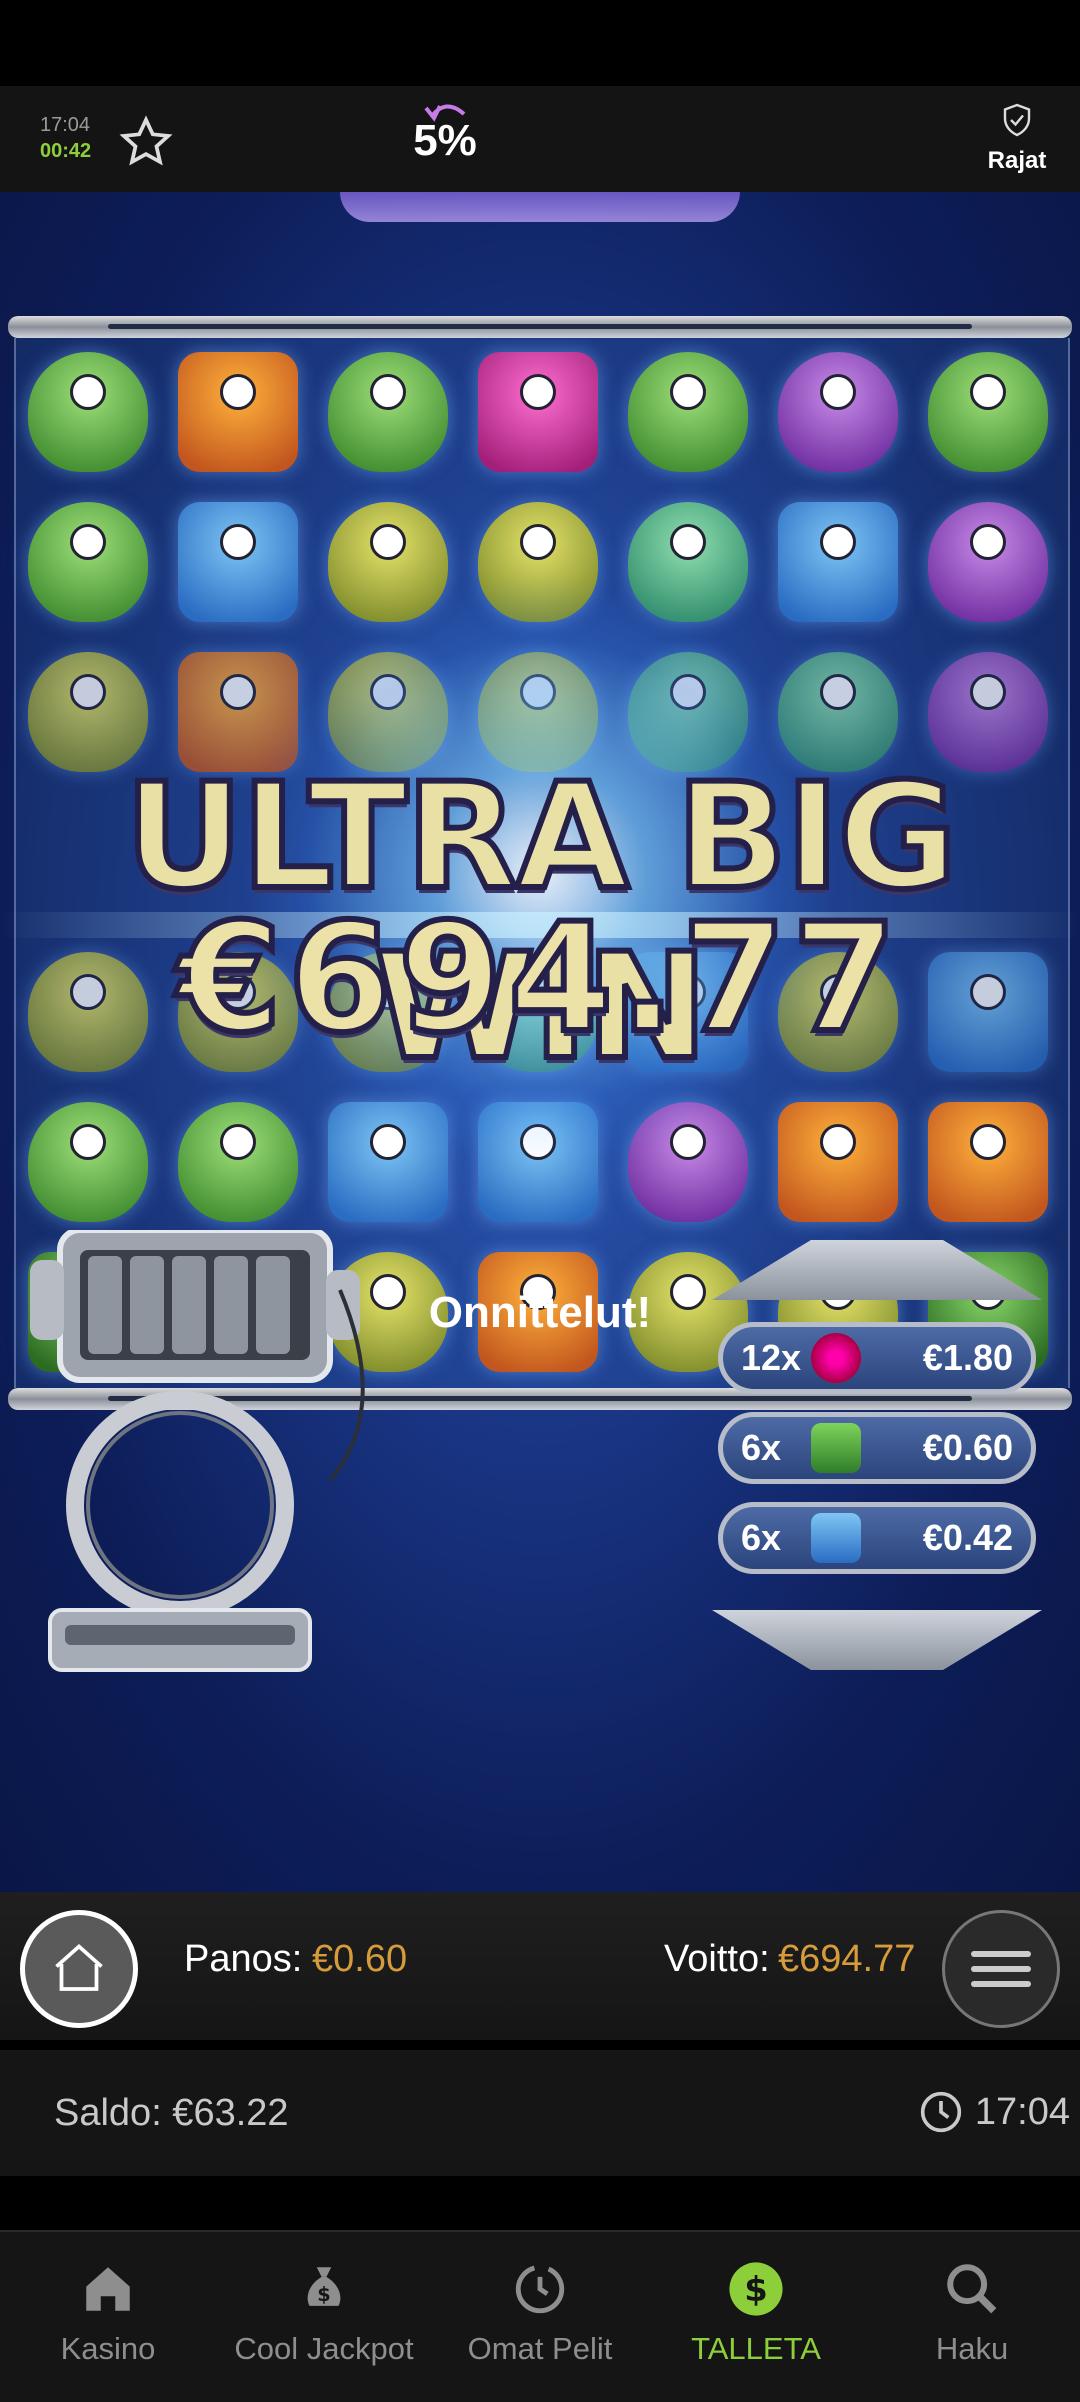  I want to click on nav-talleta: $ TALLETA, so click(756, 2313).